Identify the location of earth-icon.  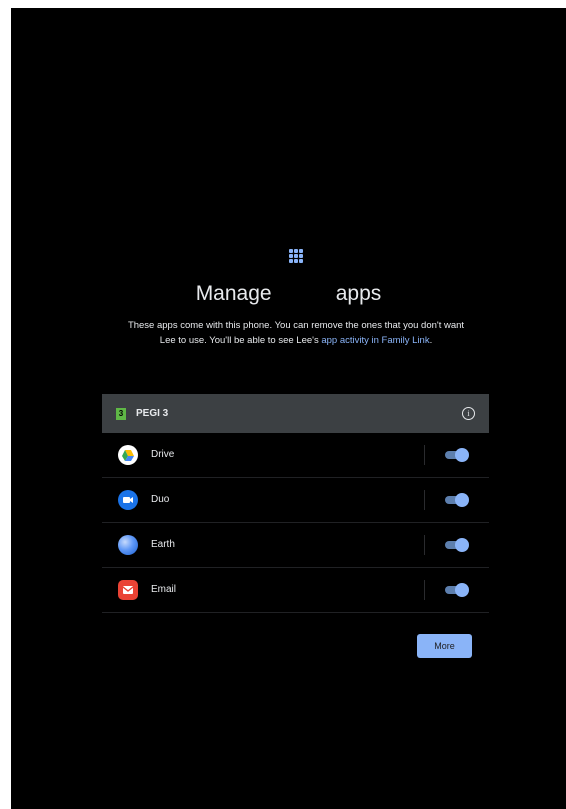
(128, 545).